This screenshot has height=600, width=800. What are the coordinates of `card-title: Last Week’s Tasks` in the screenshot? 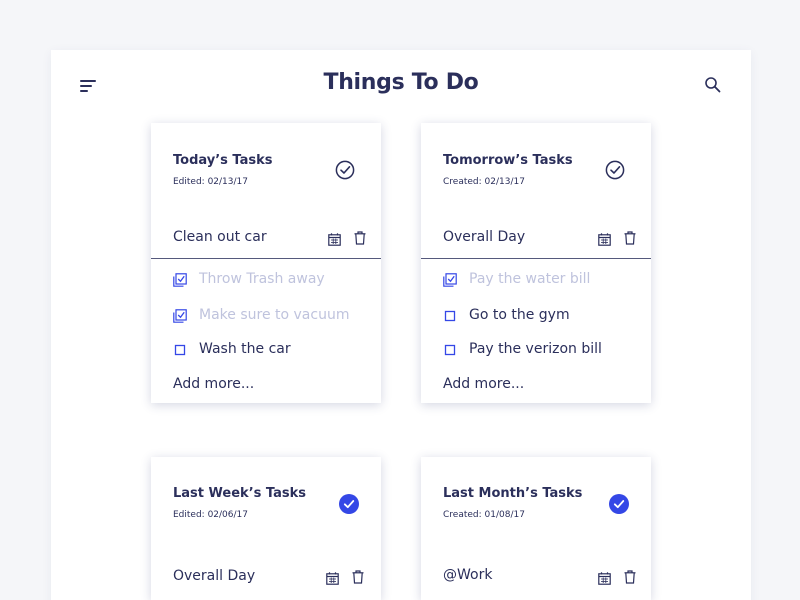 It's located at (239, 493).